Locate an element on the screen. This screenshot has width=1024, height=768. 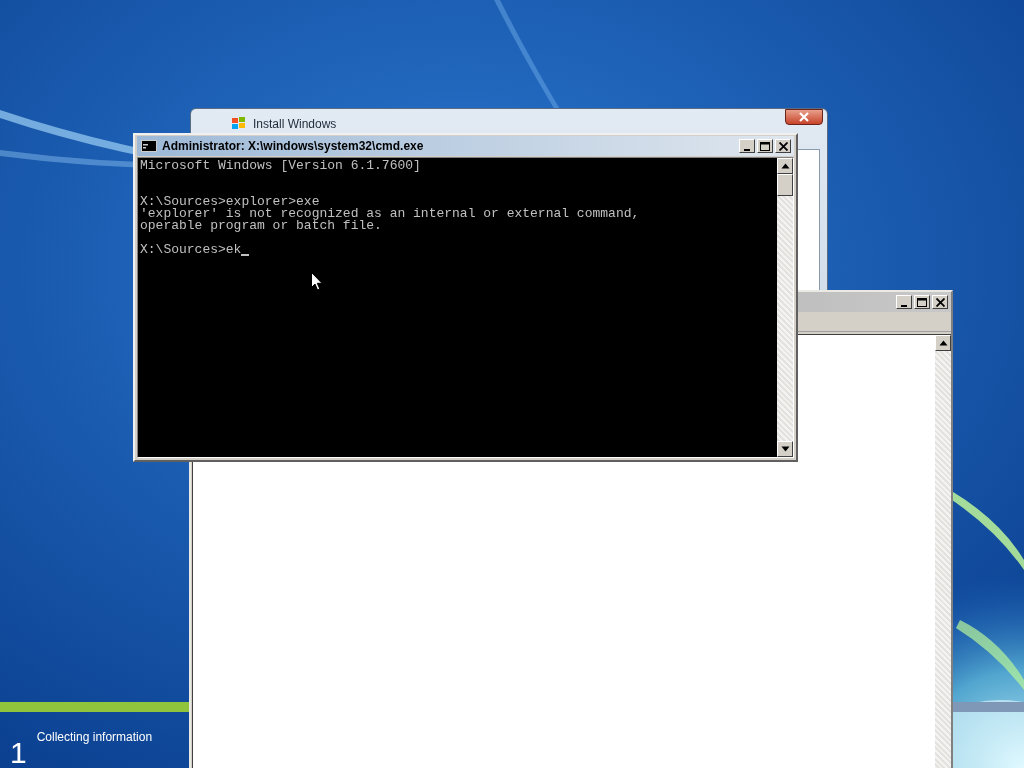
console-icon is located at coordinates (149, 146).